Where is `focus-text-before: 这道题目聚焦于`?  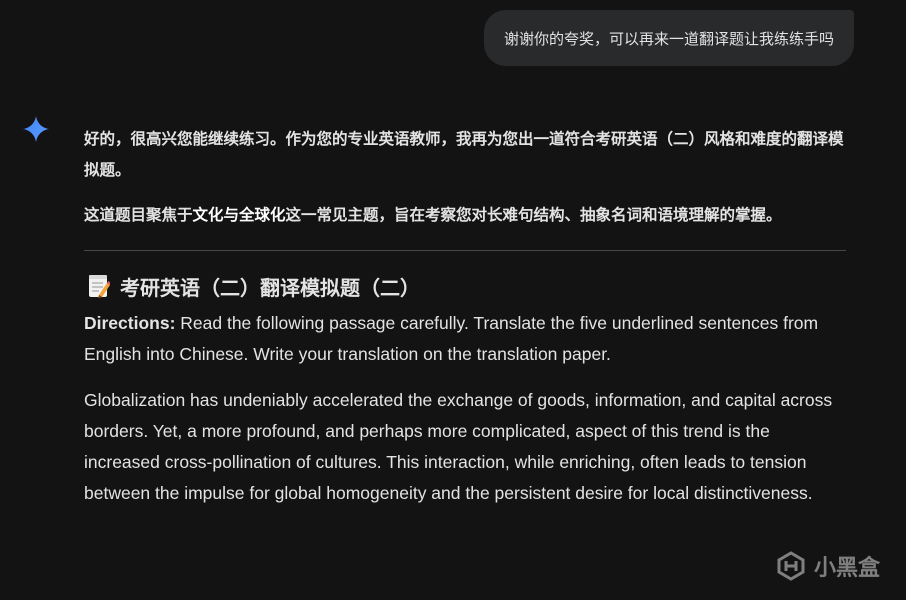 focus-text-before: 这道题目聚焦于 is located at coordinates (138, 215).